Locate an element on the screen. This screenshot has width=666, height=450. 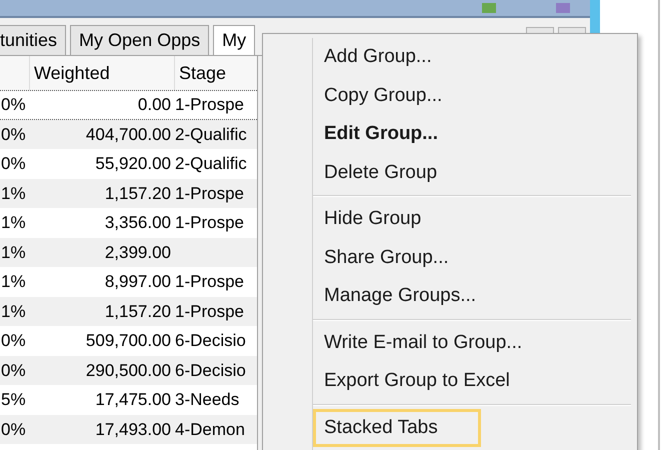
table-row: 0% 0.00 1-Prospe is located at coordinates (128, 105).